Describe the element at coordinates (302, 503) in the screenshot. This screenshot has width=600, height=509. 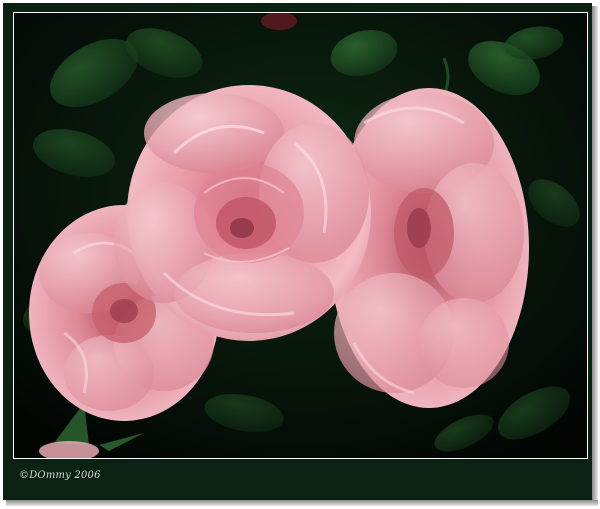
I see `frame-shadow-bottom` at that location.